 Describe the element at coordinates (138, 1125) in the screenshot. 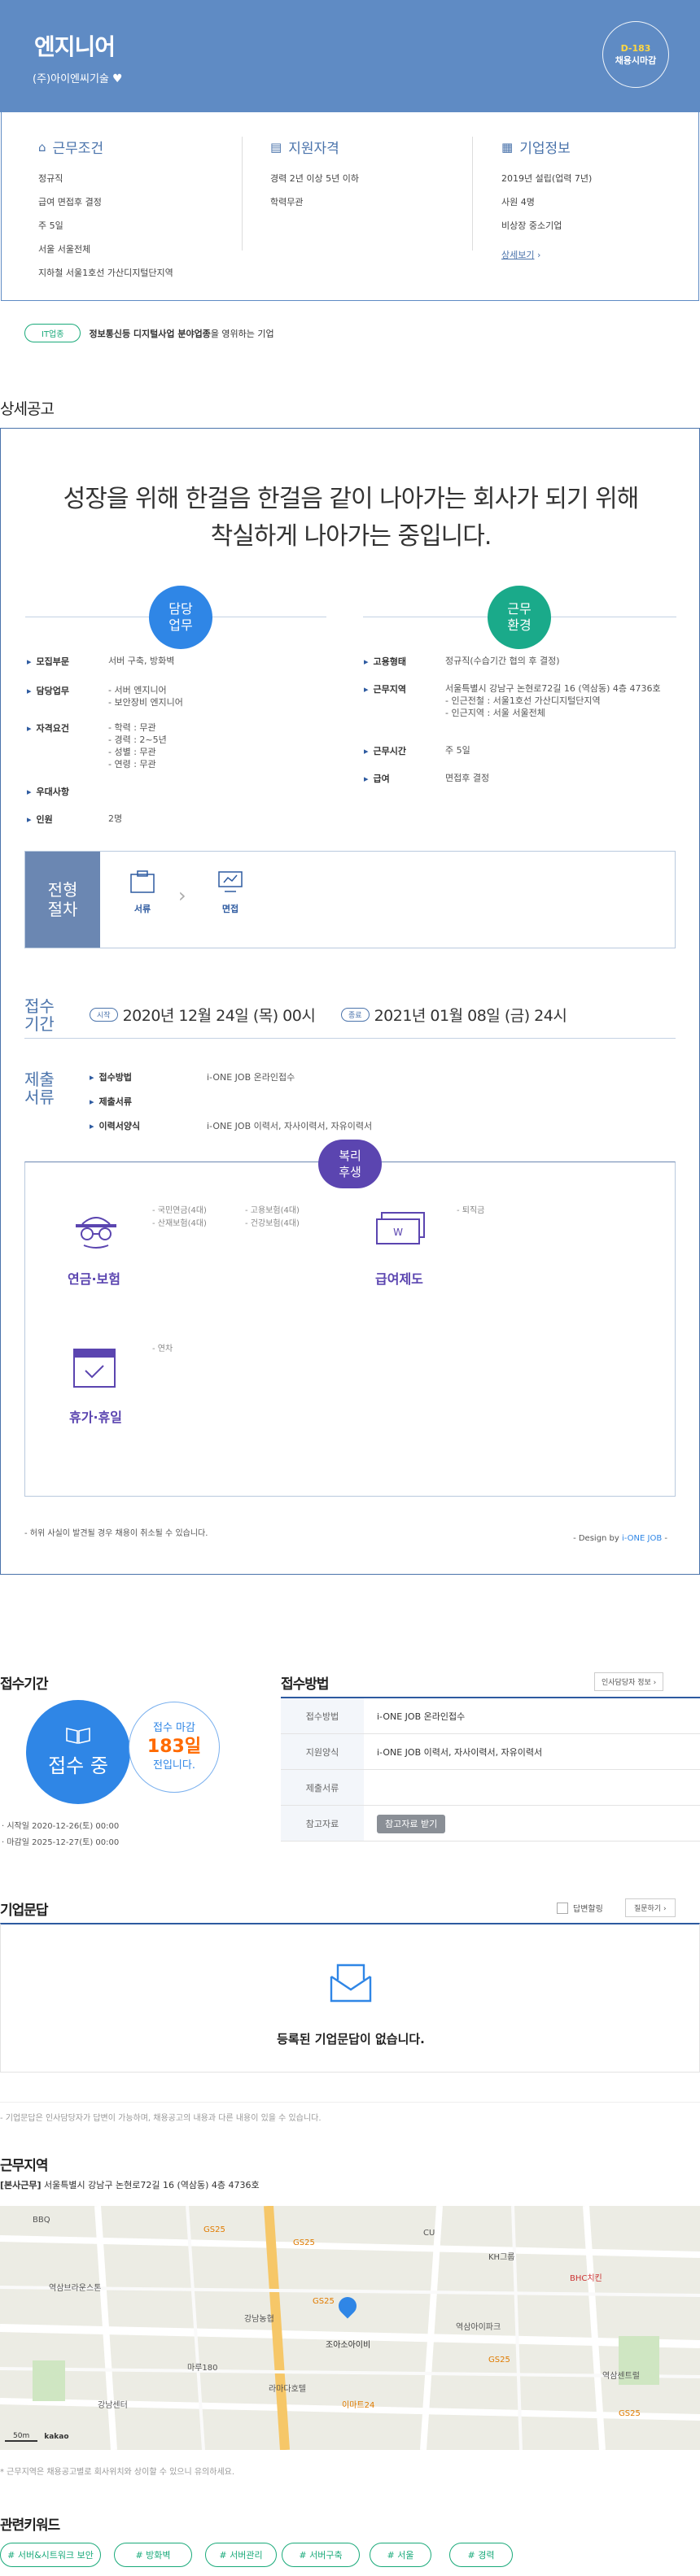

I see `submission-key: 이력서양식` at that location.